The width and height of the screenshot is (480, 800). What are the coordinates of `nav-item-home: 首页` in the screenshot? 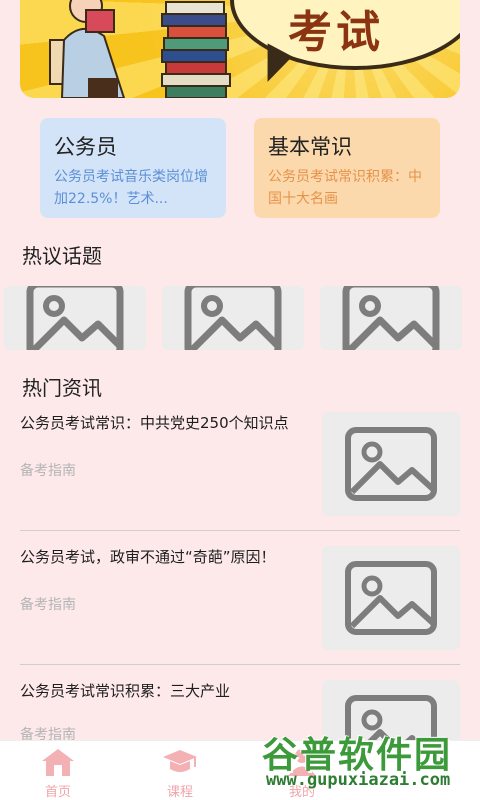 It's located at (58, 770).